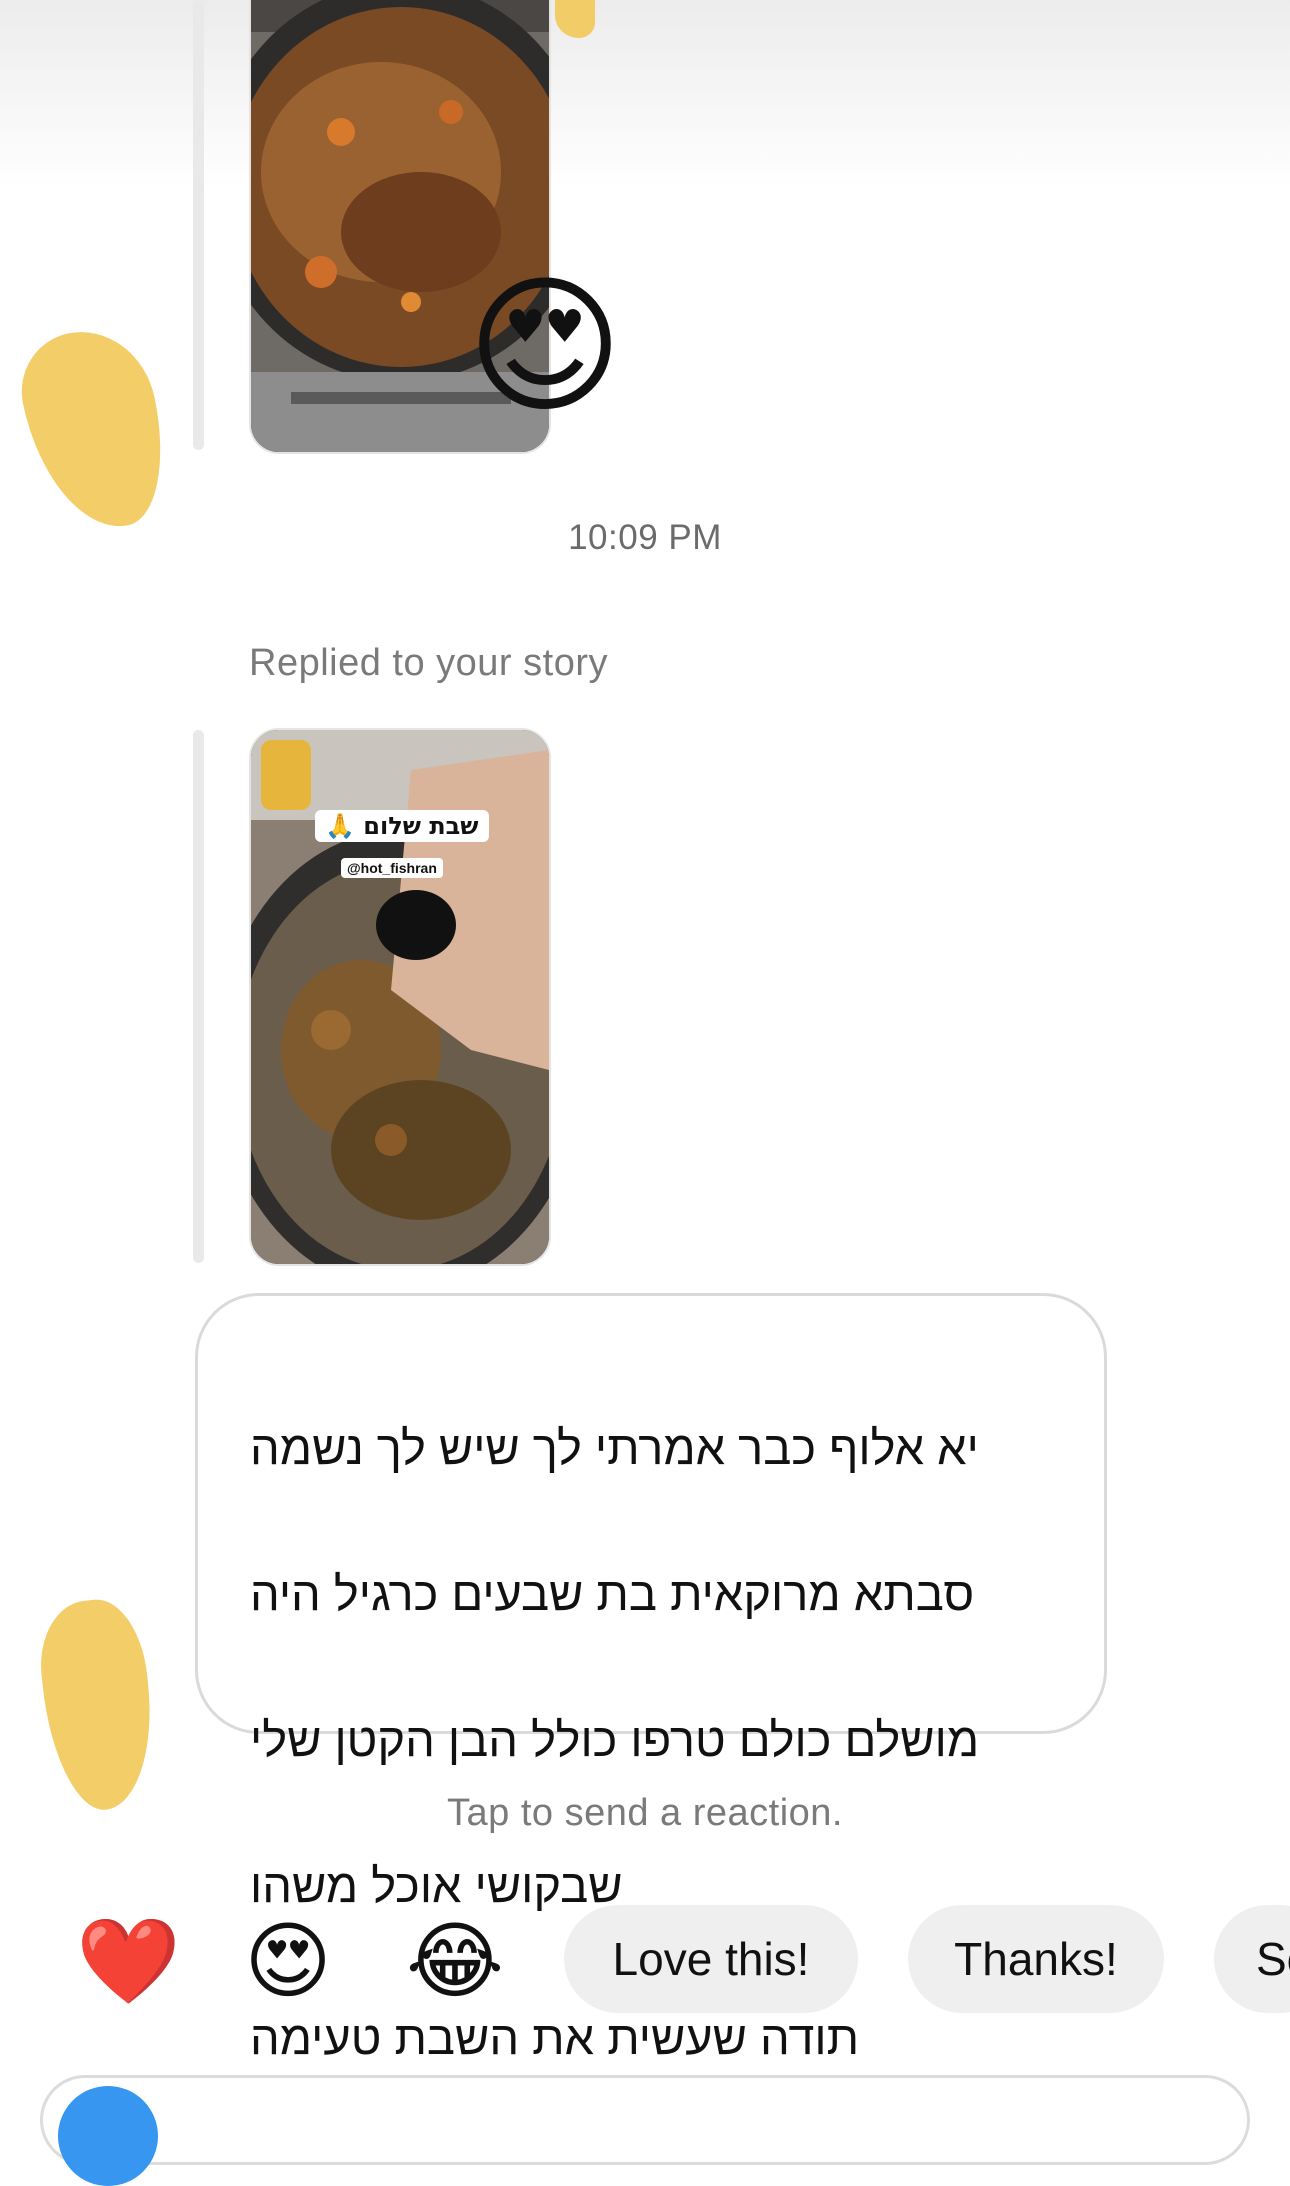 Image resolution: width=1290 pixels, height=2186 pixels. What do you see at coordinates (95, 430) in the screenshot?
I see `redacted-avatar` at bounding box center [95, 430].